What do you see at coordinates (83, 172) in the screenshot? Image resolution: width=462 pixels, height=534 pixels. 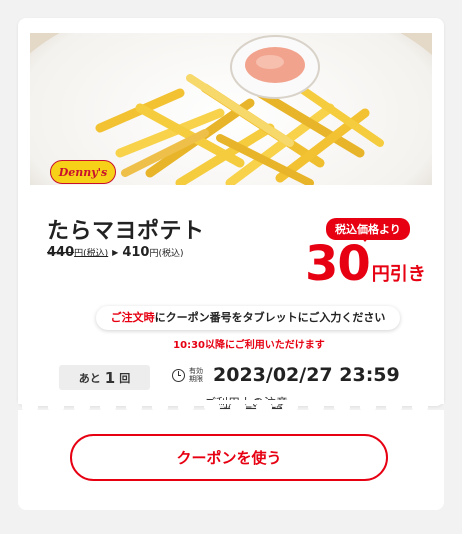 I see `brand-logo: Denny's` at bounding box center [83, 172].